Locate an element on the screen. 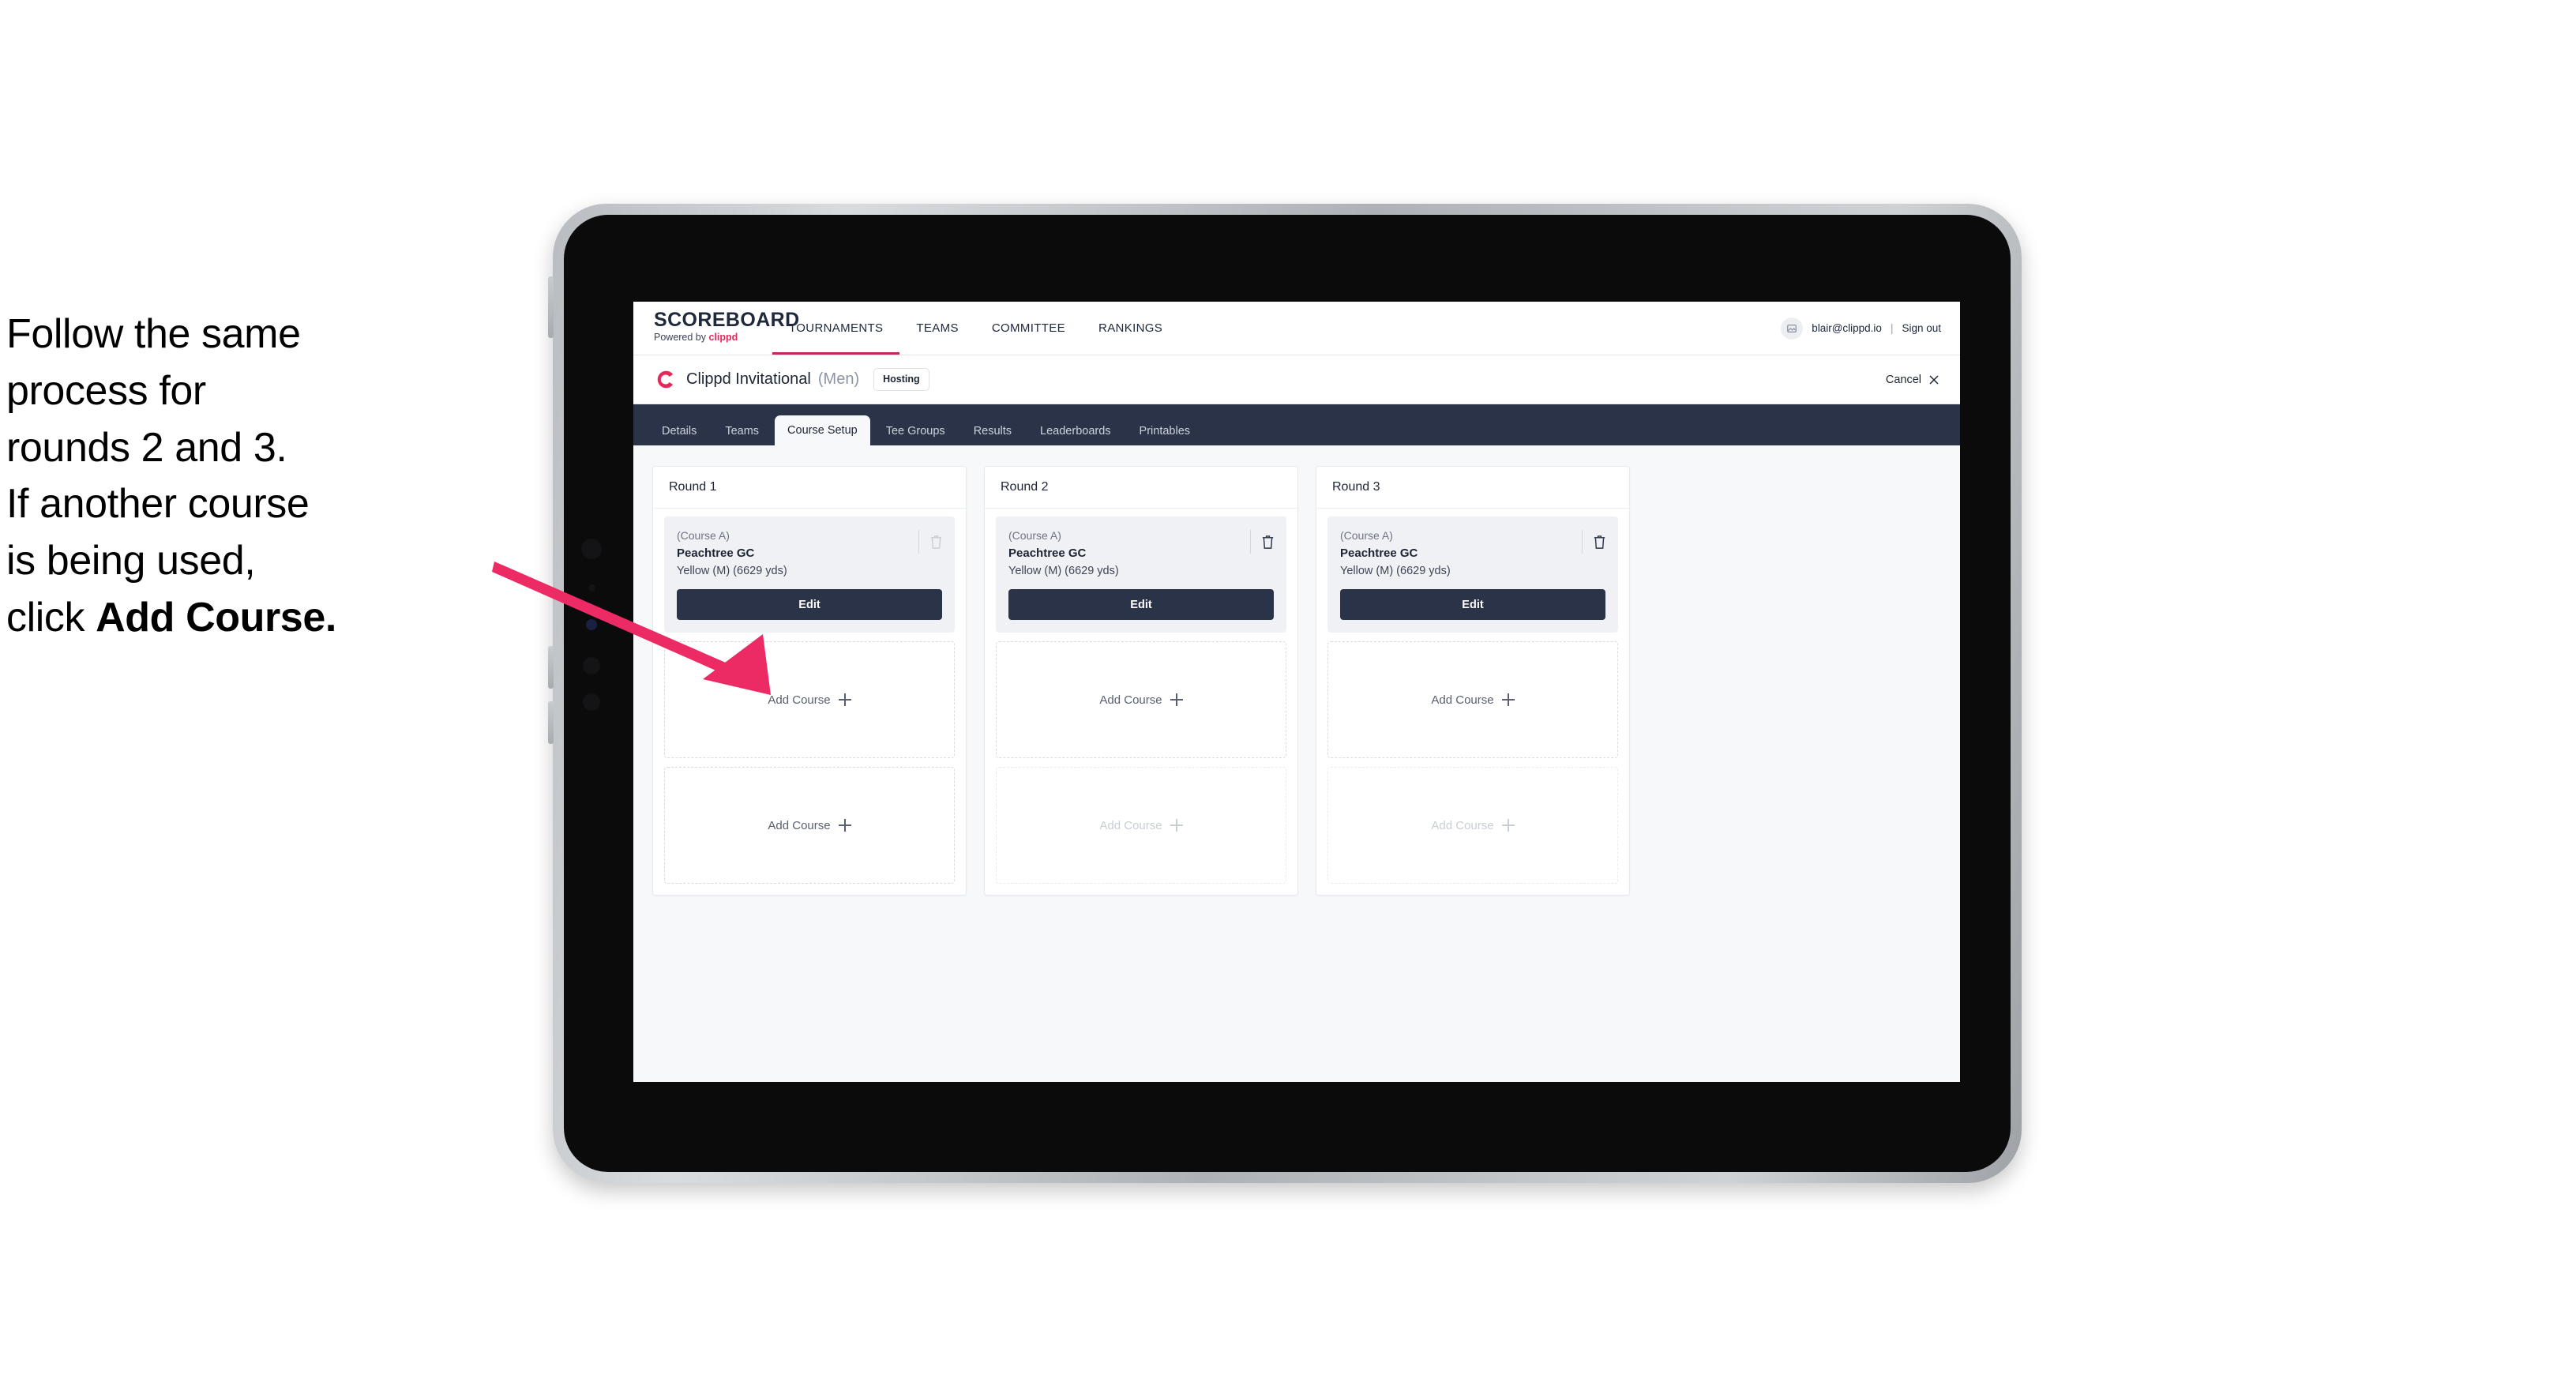 Image resolution: width=2576 pixels, height=1386 pixels. user-email-label: blair@clippd.io is located at coordinates (1847, 328).